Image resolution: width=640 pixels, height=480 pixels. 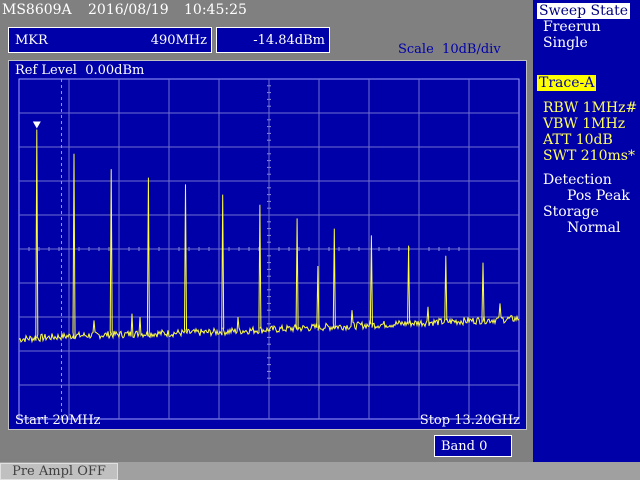 I want to click on marker-level: -14.84dBm, so click(x=289, y=40).